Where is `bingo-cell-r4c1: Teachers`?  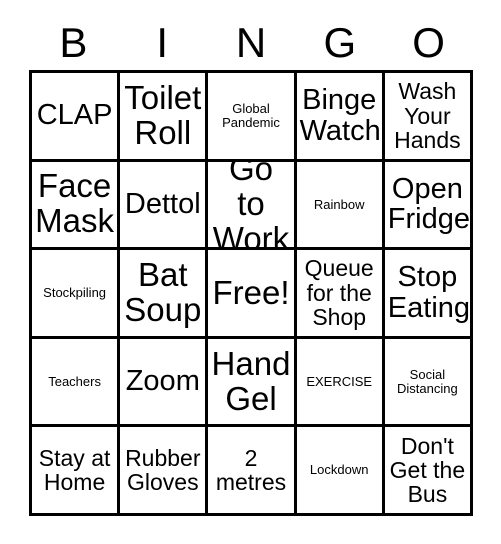
bingo-cell-r4c1: Teachers is located at coordinates (76, 383).